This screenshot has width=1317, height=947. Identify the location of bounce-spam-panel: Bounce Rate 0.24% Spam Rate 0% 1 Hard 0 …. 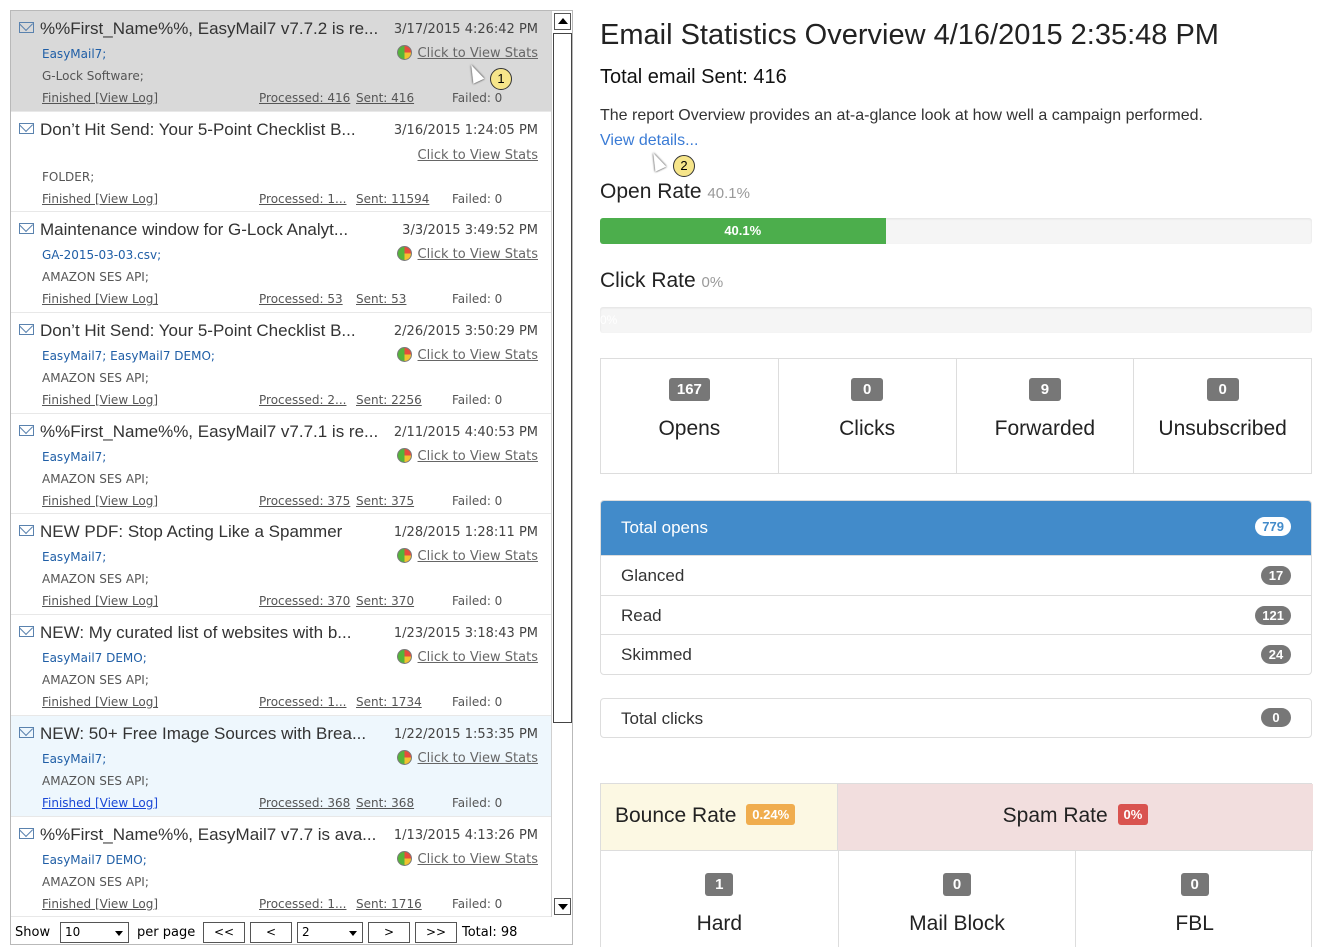
(956, 865).